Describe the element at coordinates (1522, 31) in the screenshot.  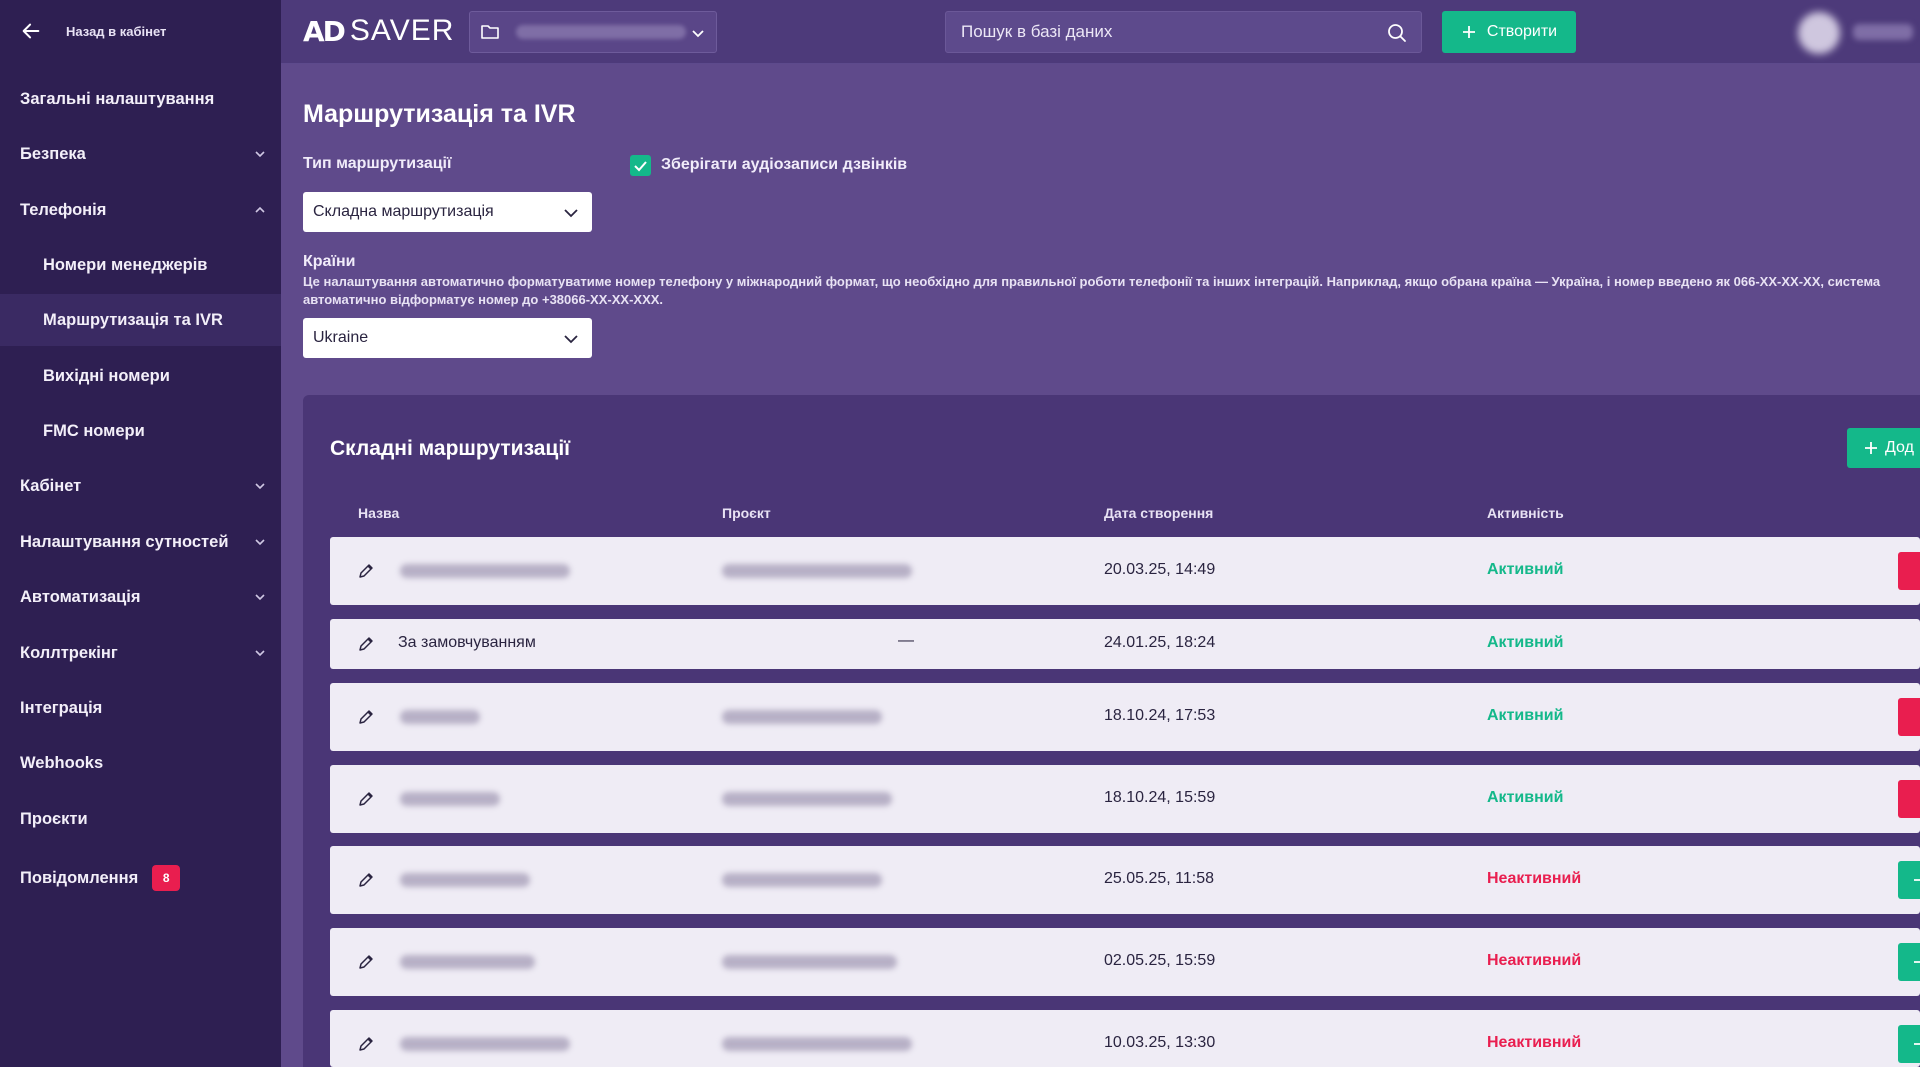
I see `create-button-label: Створити` at that location.